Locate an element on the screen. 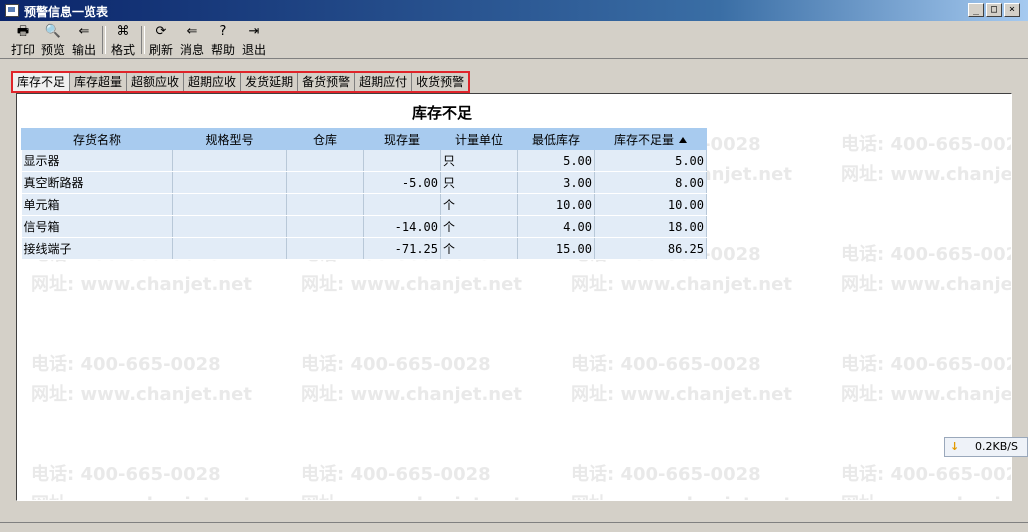 The height and width of the screenshot is (532, 1028). help-button: ? 帮助 is located at coordinates (223, 41).